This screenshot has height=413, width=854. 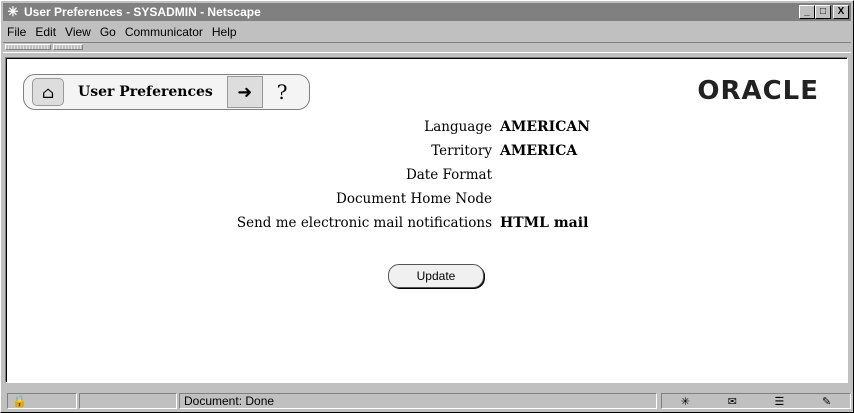 What do you see at coordinates (45, 32) in the screenshot?
I see `menu-edit: Edit` at bounding box center [45, 32].